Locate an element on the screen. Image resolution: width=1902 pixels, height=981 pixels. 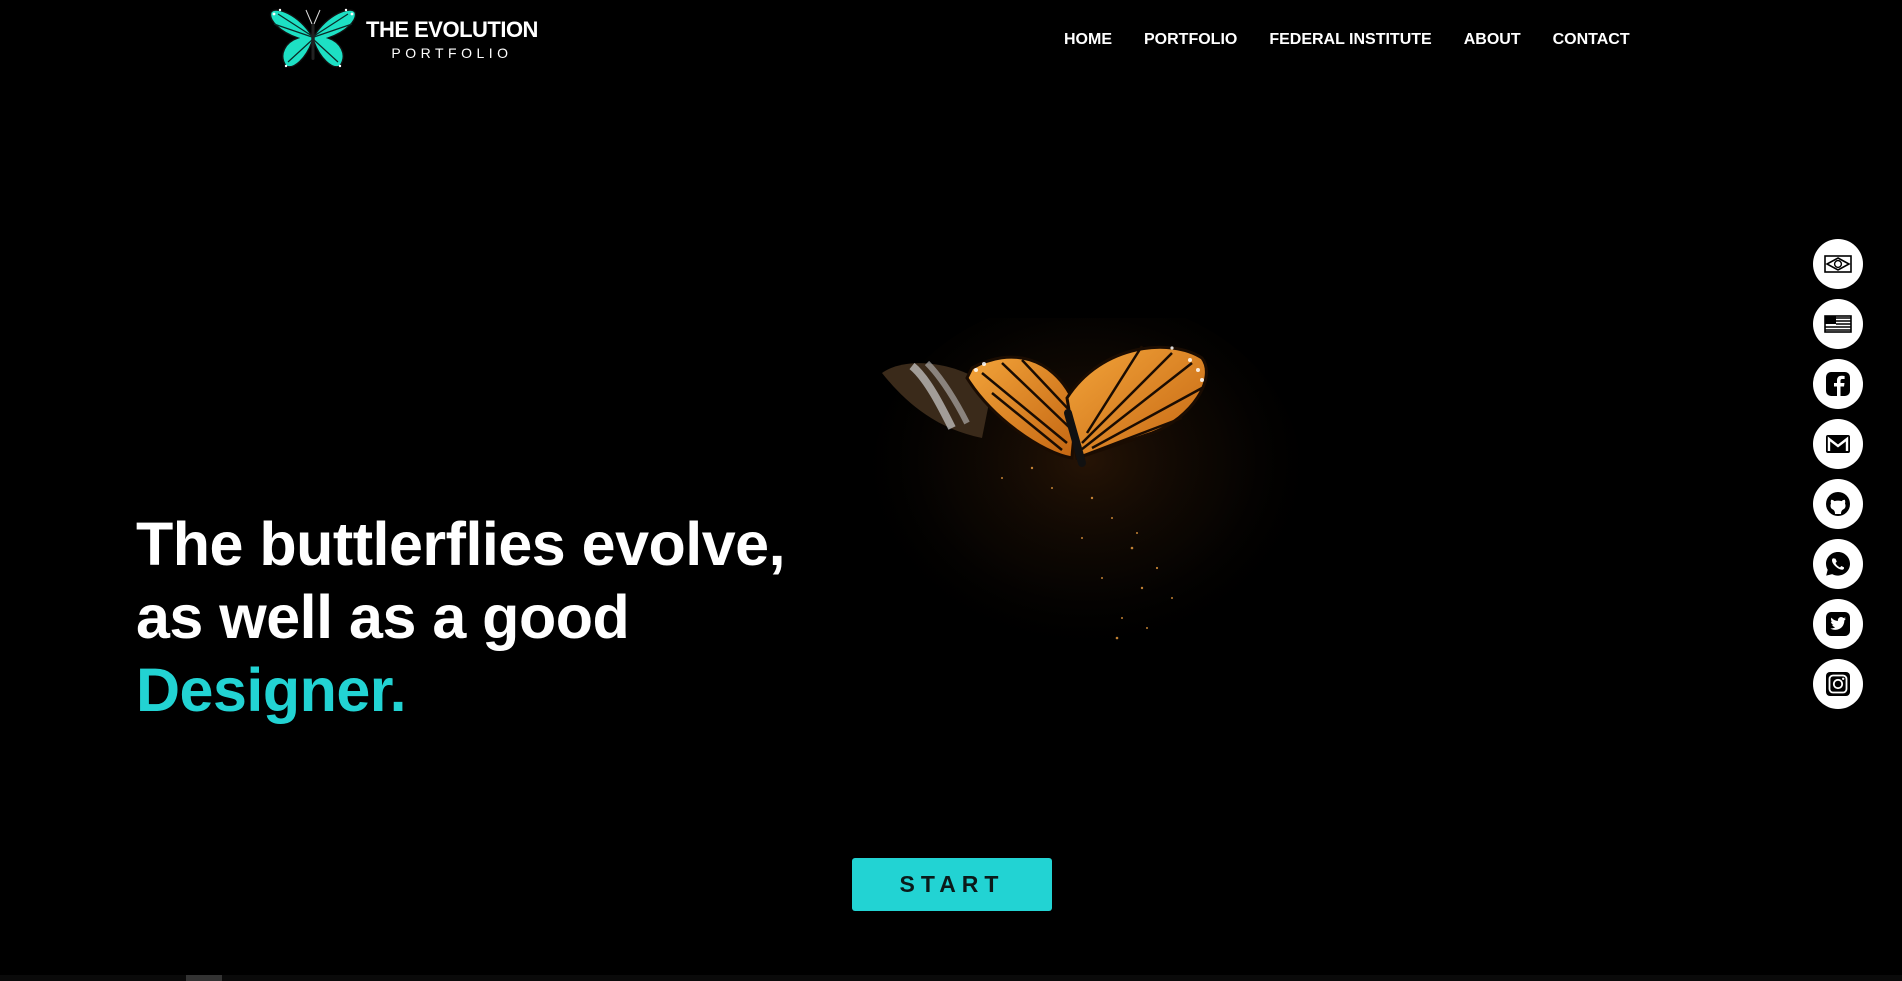
brand-subtitle: PORTFOLIO is located at coordinates (452, 52).